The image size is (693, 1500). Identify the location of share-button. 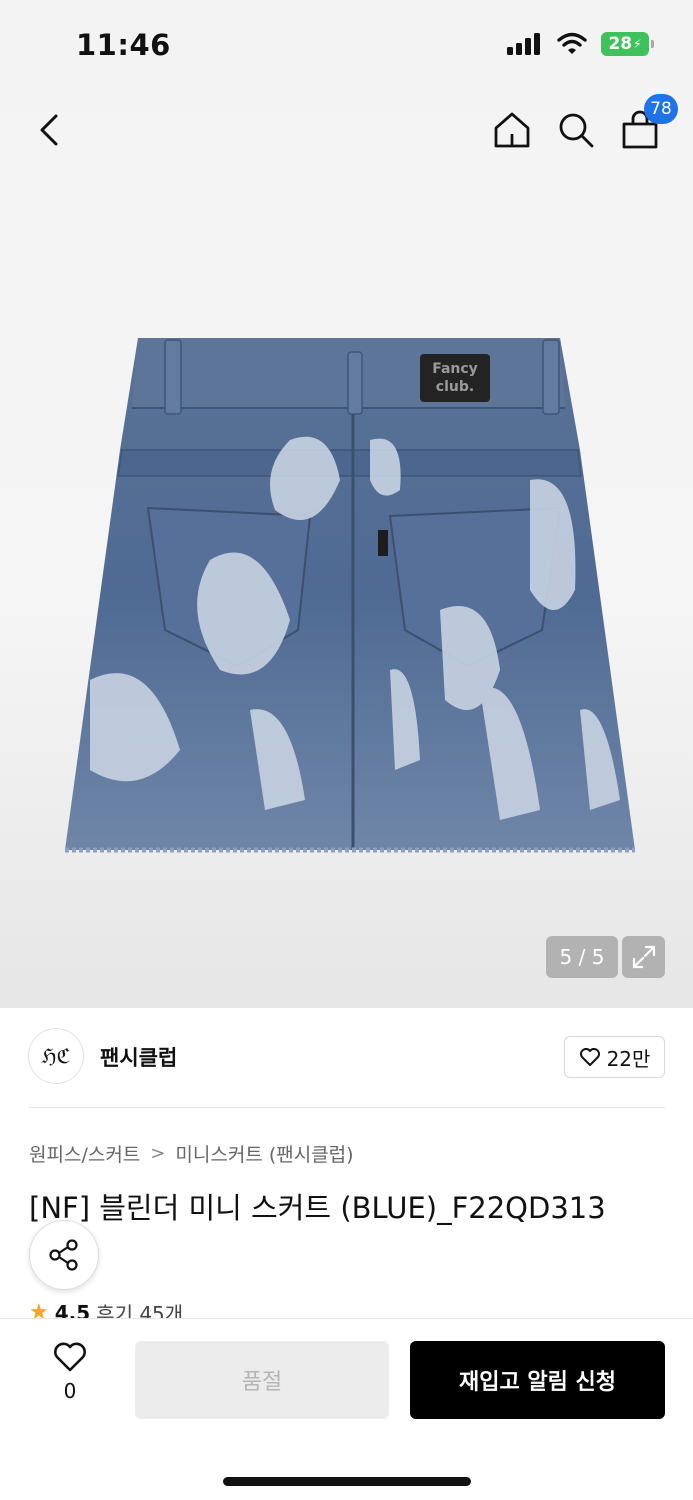
(64, 1255).